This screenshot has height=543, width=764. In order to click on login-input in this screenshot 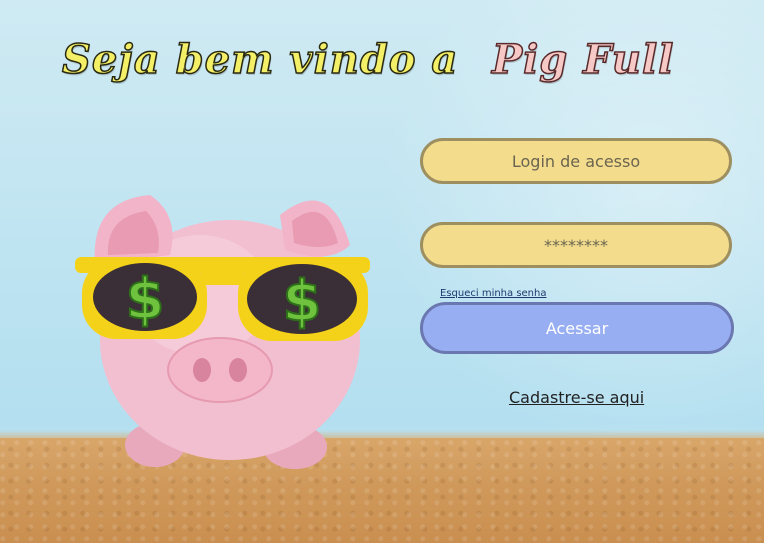, I will do `click(576, 161)`.